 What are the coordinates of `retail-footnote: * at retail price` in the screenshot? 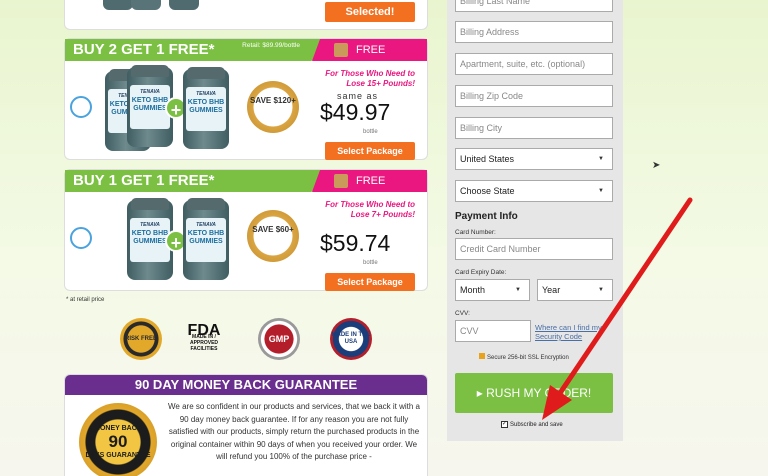 It's located at (85, 300).